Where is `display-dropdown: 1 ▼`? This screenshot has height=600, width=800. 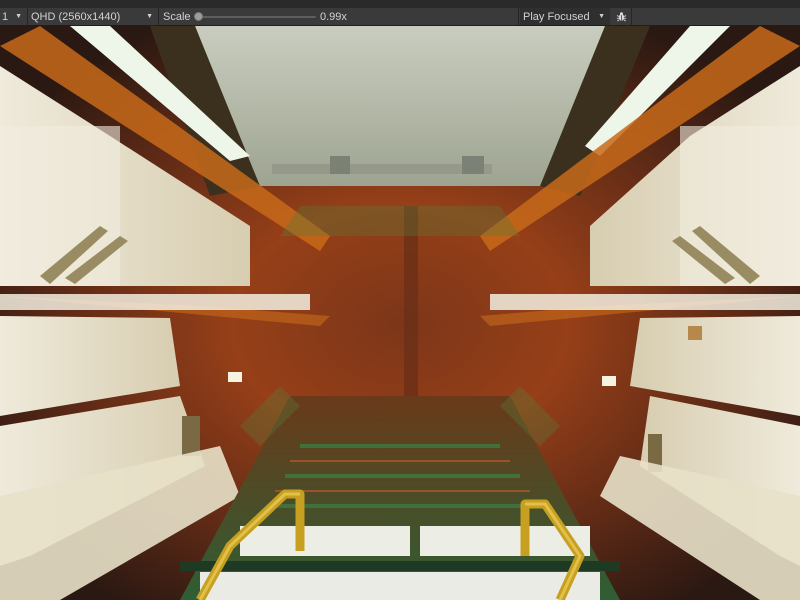 display-dropdown: 1 ▼ is located at coordinates (13, 16).